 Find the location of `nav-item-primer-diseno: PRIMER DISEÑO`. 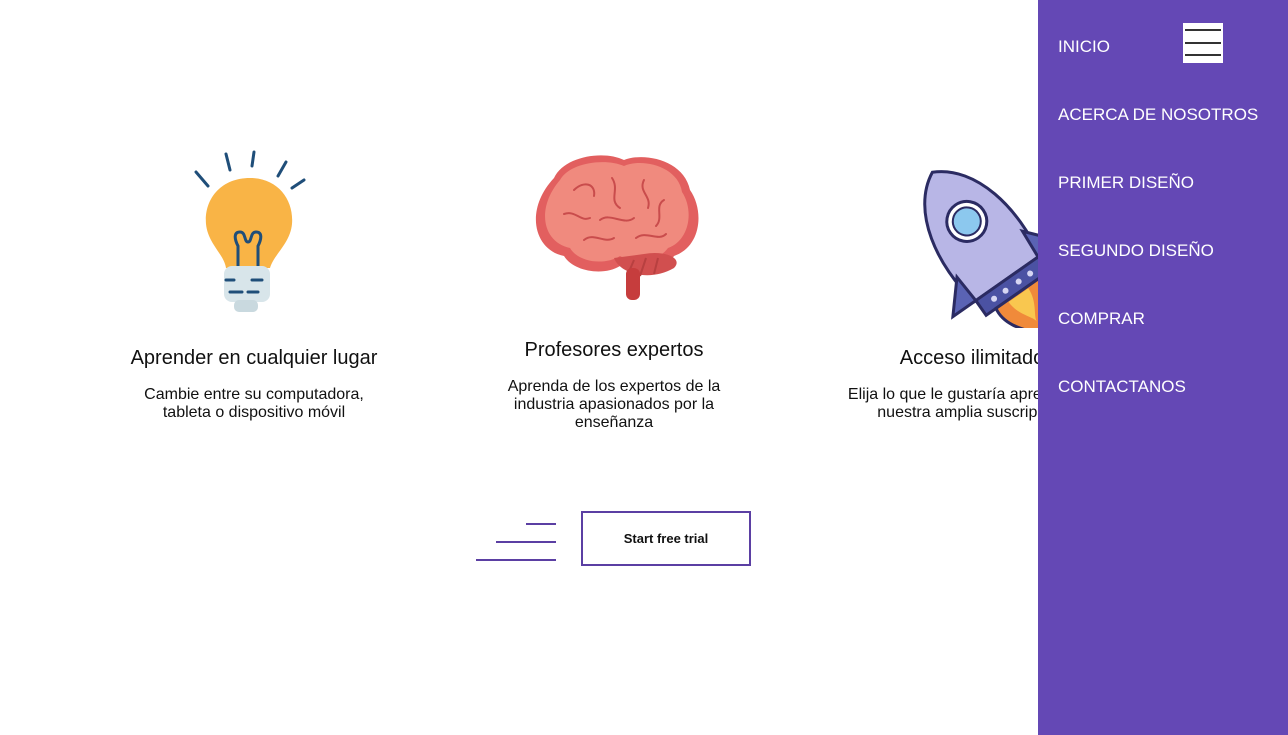

nav-item-primer-diseno: PRIMER DISEÑO is located at coordinates (1126, 183).